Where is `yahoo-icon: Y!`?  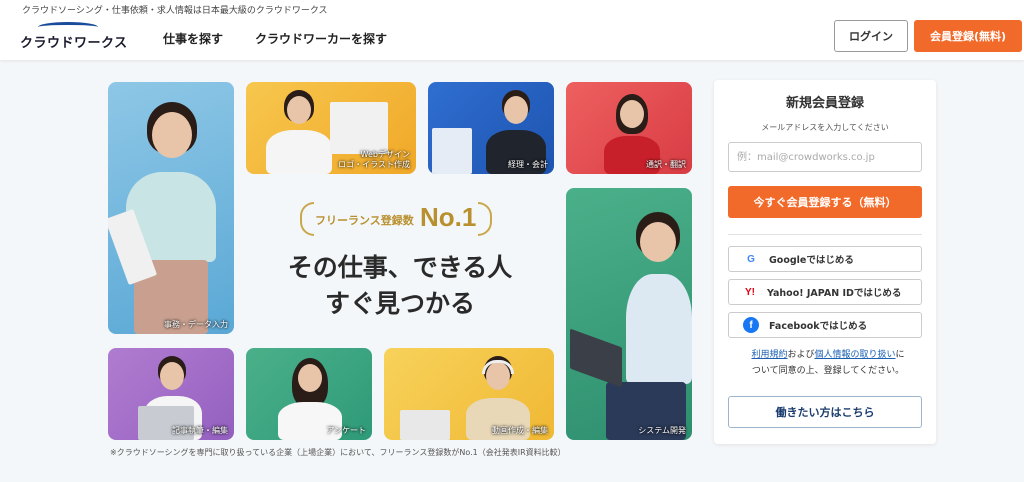
yahoo-icon: Y! is located at coordinates (750, 292).